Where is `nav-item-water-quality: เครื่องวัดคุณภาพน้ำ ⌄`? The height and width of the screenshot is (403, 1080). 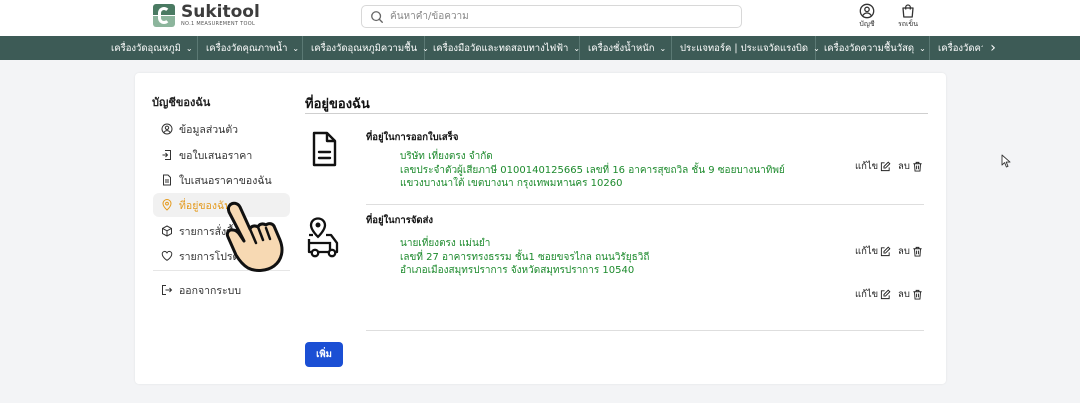 nav-item-water-quality: เครื่องวัดคุณภาพน้ำ ⌄ is located at coordinates (250, 48).